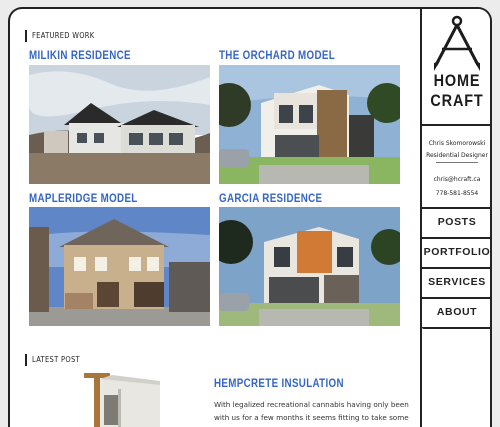  Describe the element at coordinates (456, 193) in the screenshot. I see `contact-phone: 778-581-8554` at that location.